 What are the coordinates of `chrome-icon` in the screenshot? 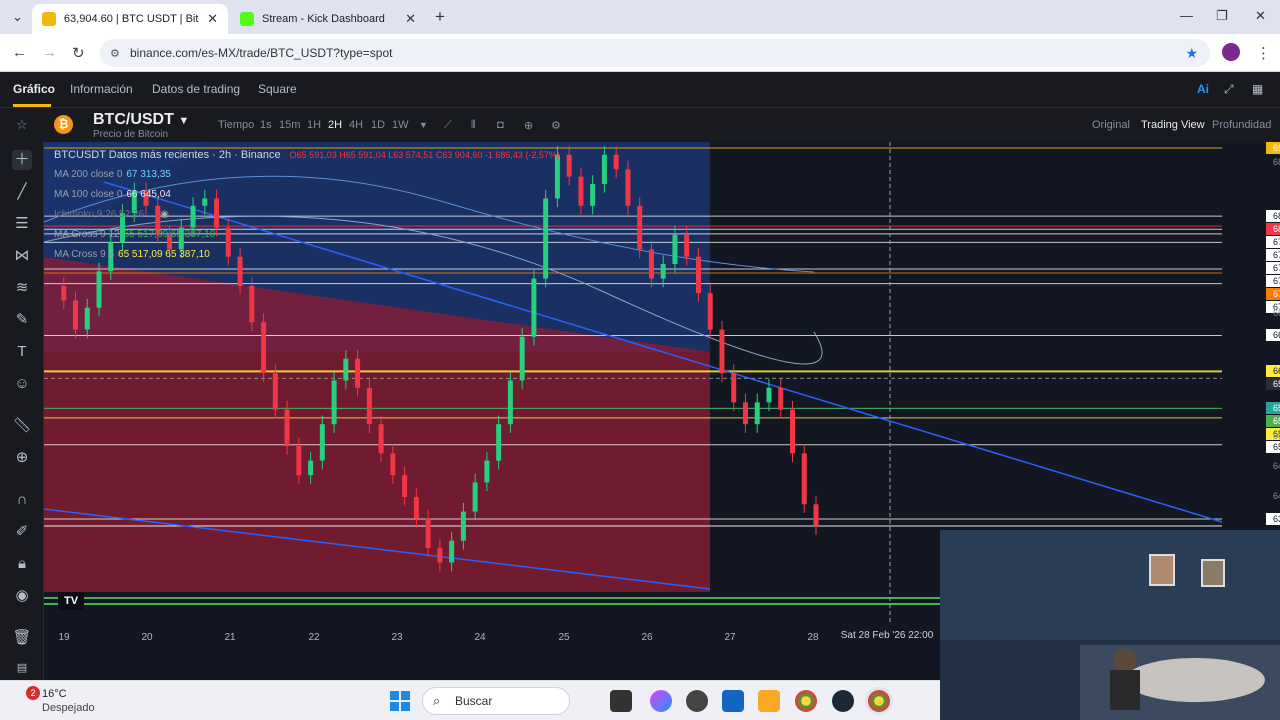 It's located at (806, 701).